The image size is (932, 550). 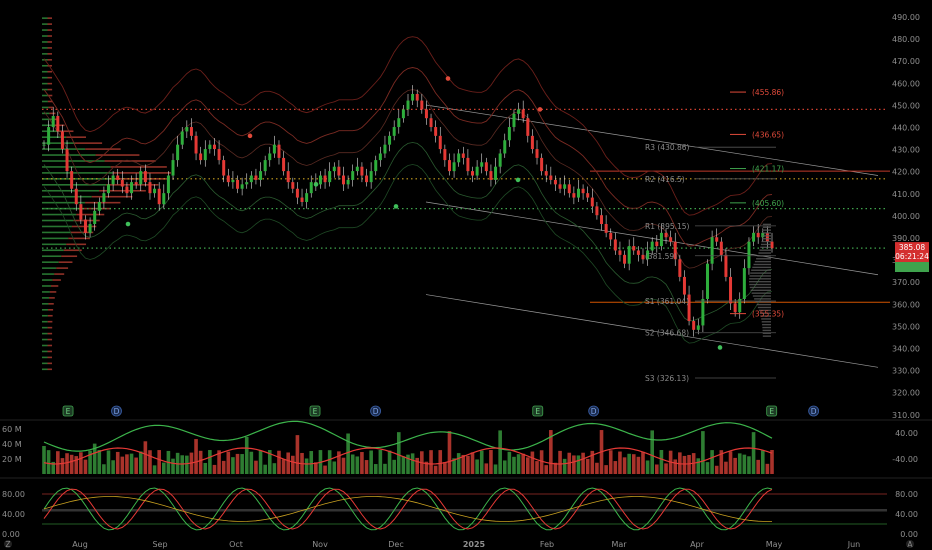 What do you see at coordinates (236, 544) in the screenshot?
I see `time-axis-tick: Oct` at bounding box center [236, 544].